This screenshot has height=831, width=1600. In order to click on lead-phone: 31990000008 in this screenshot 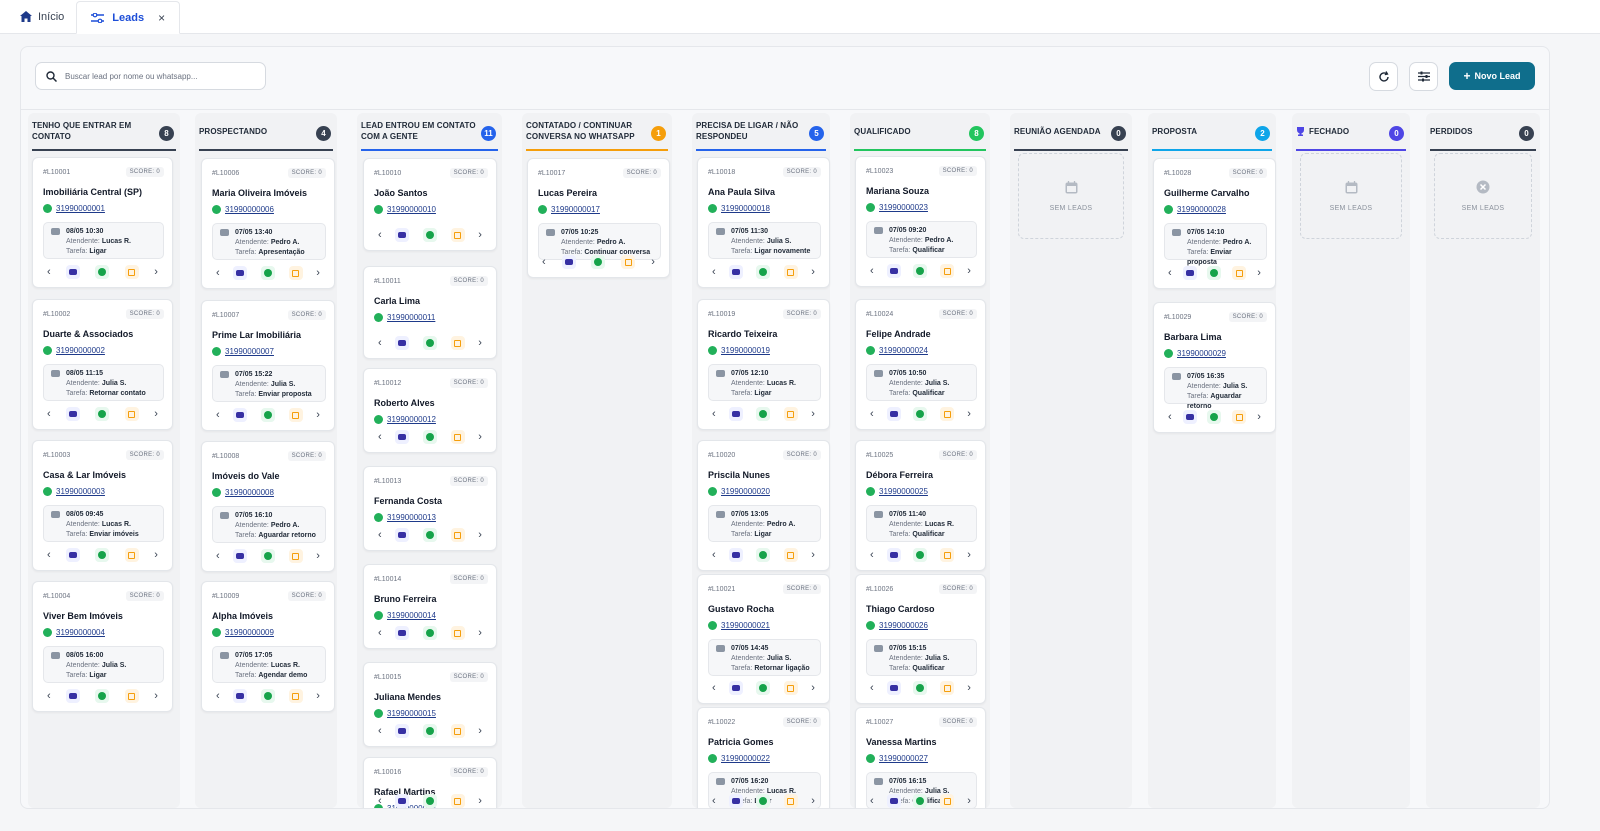, I will do `click(243, 492)`.